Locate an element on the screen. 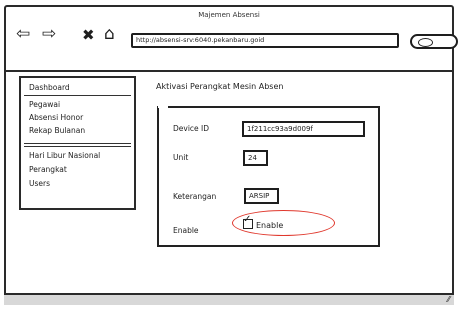  stop-icon: ✖ is located at coordinates (88, 35).